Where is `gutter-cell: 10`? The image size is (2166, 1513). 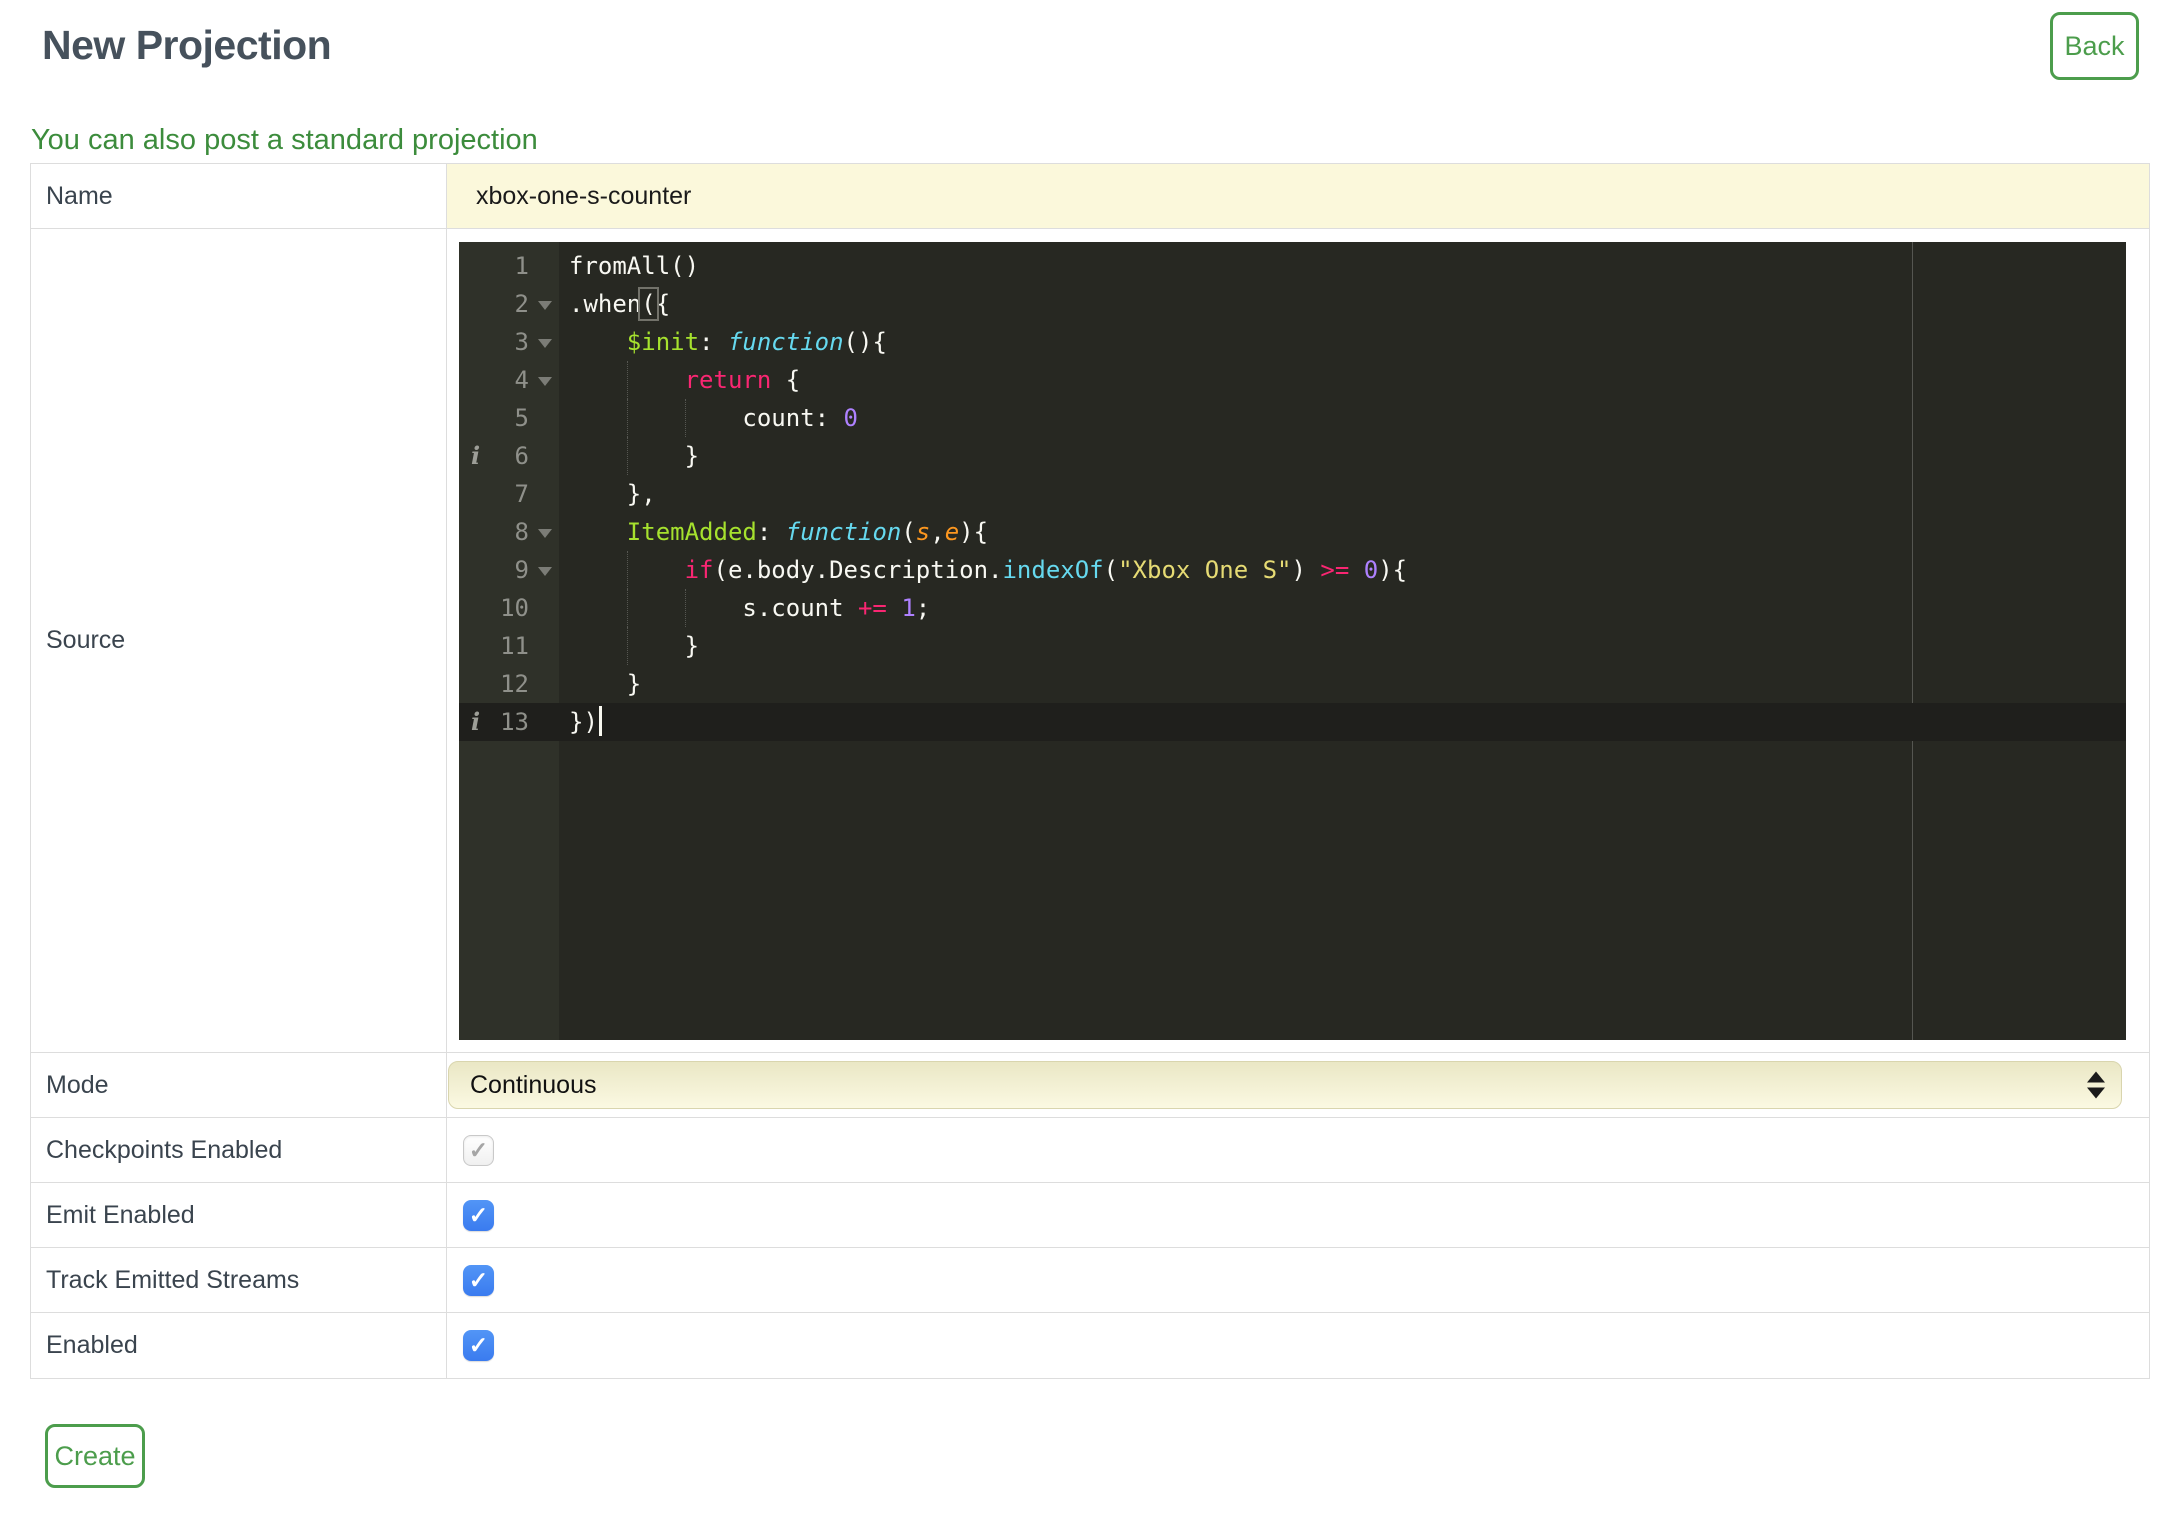
gutter-cell: 10 is located at coordinates (509, 608).